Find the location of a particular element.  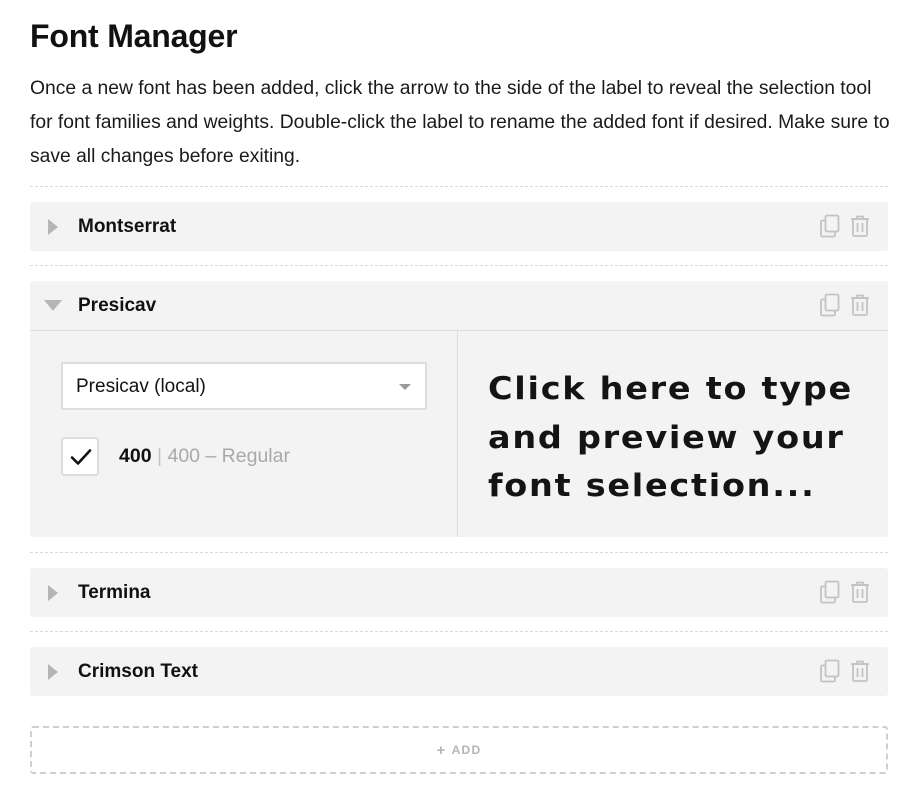

add-font-button: + ADD is located at coordinates (459, 750).